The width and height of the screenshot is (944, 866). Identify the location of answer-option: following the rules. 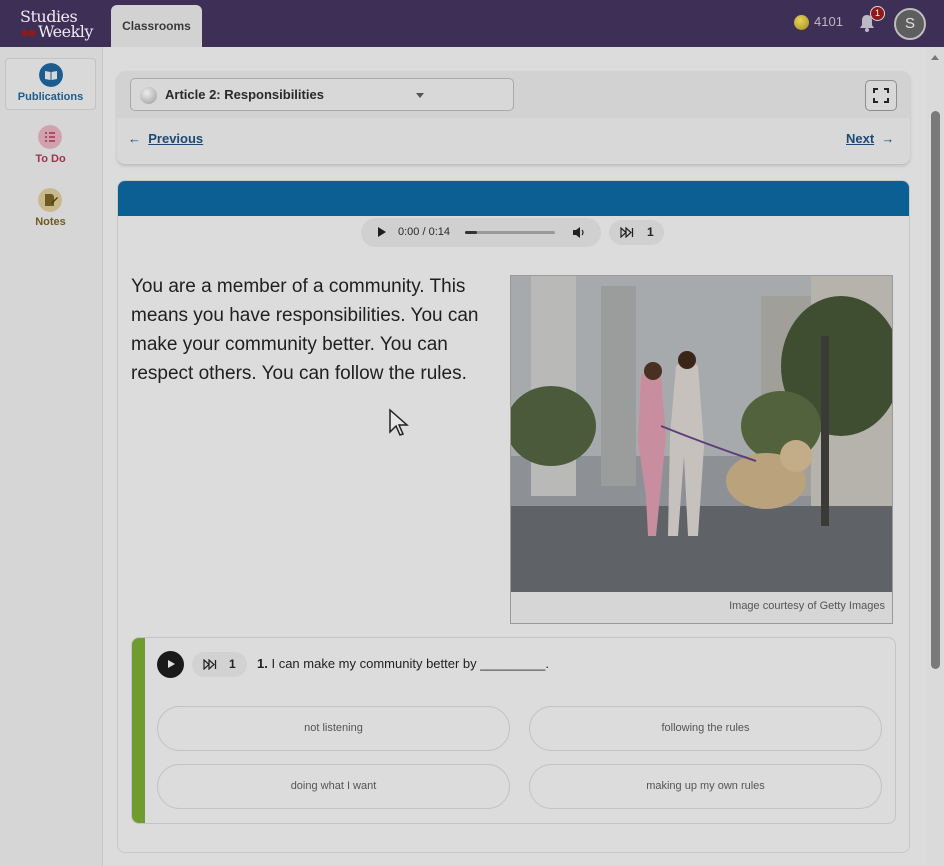
(705, 728).